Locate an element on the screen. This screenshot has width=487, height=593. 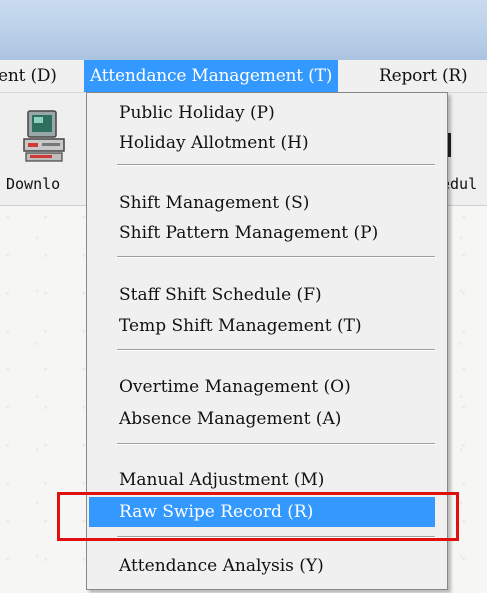
menu-item-shift-pattern-management: Shift Pattern Management (P) is located at coordinates (262, 233).